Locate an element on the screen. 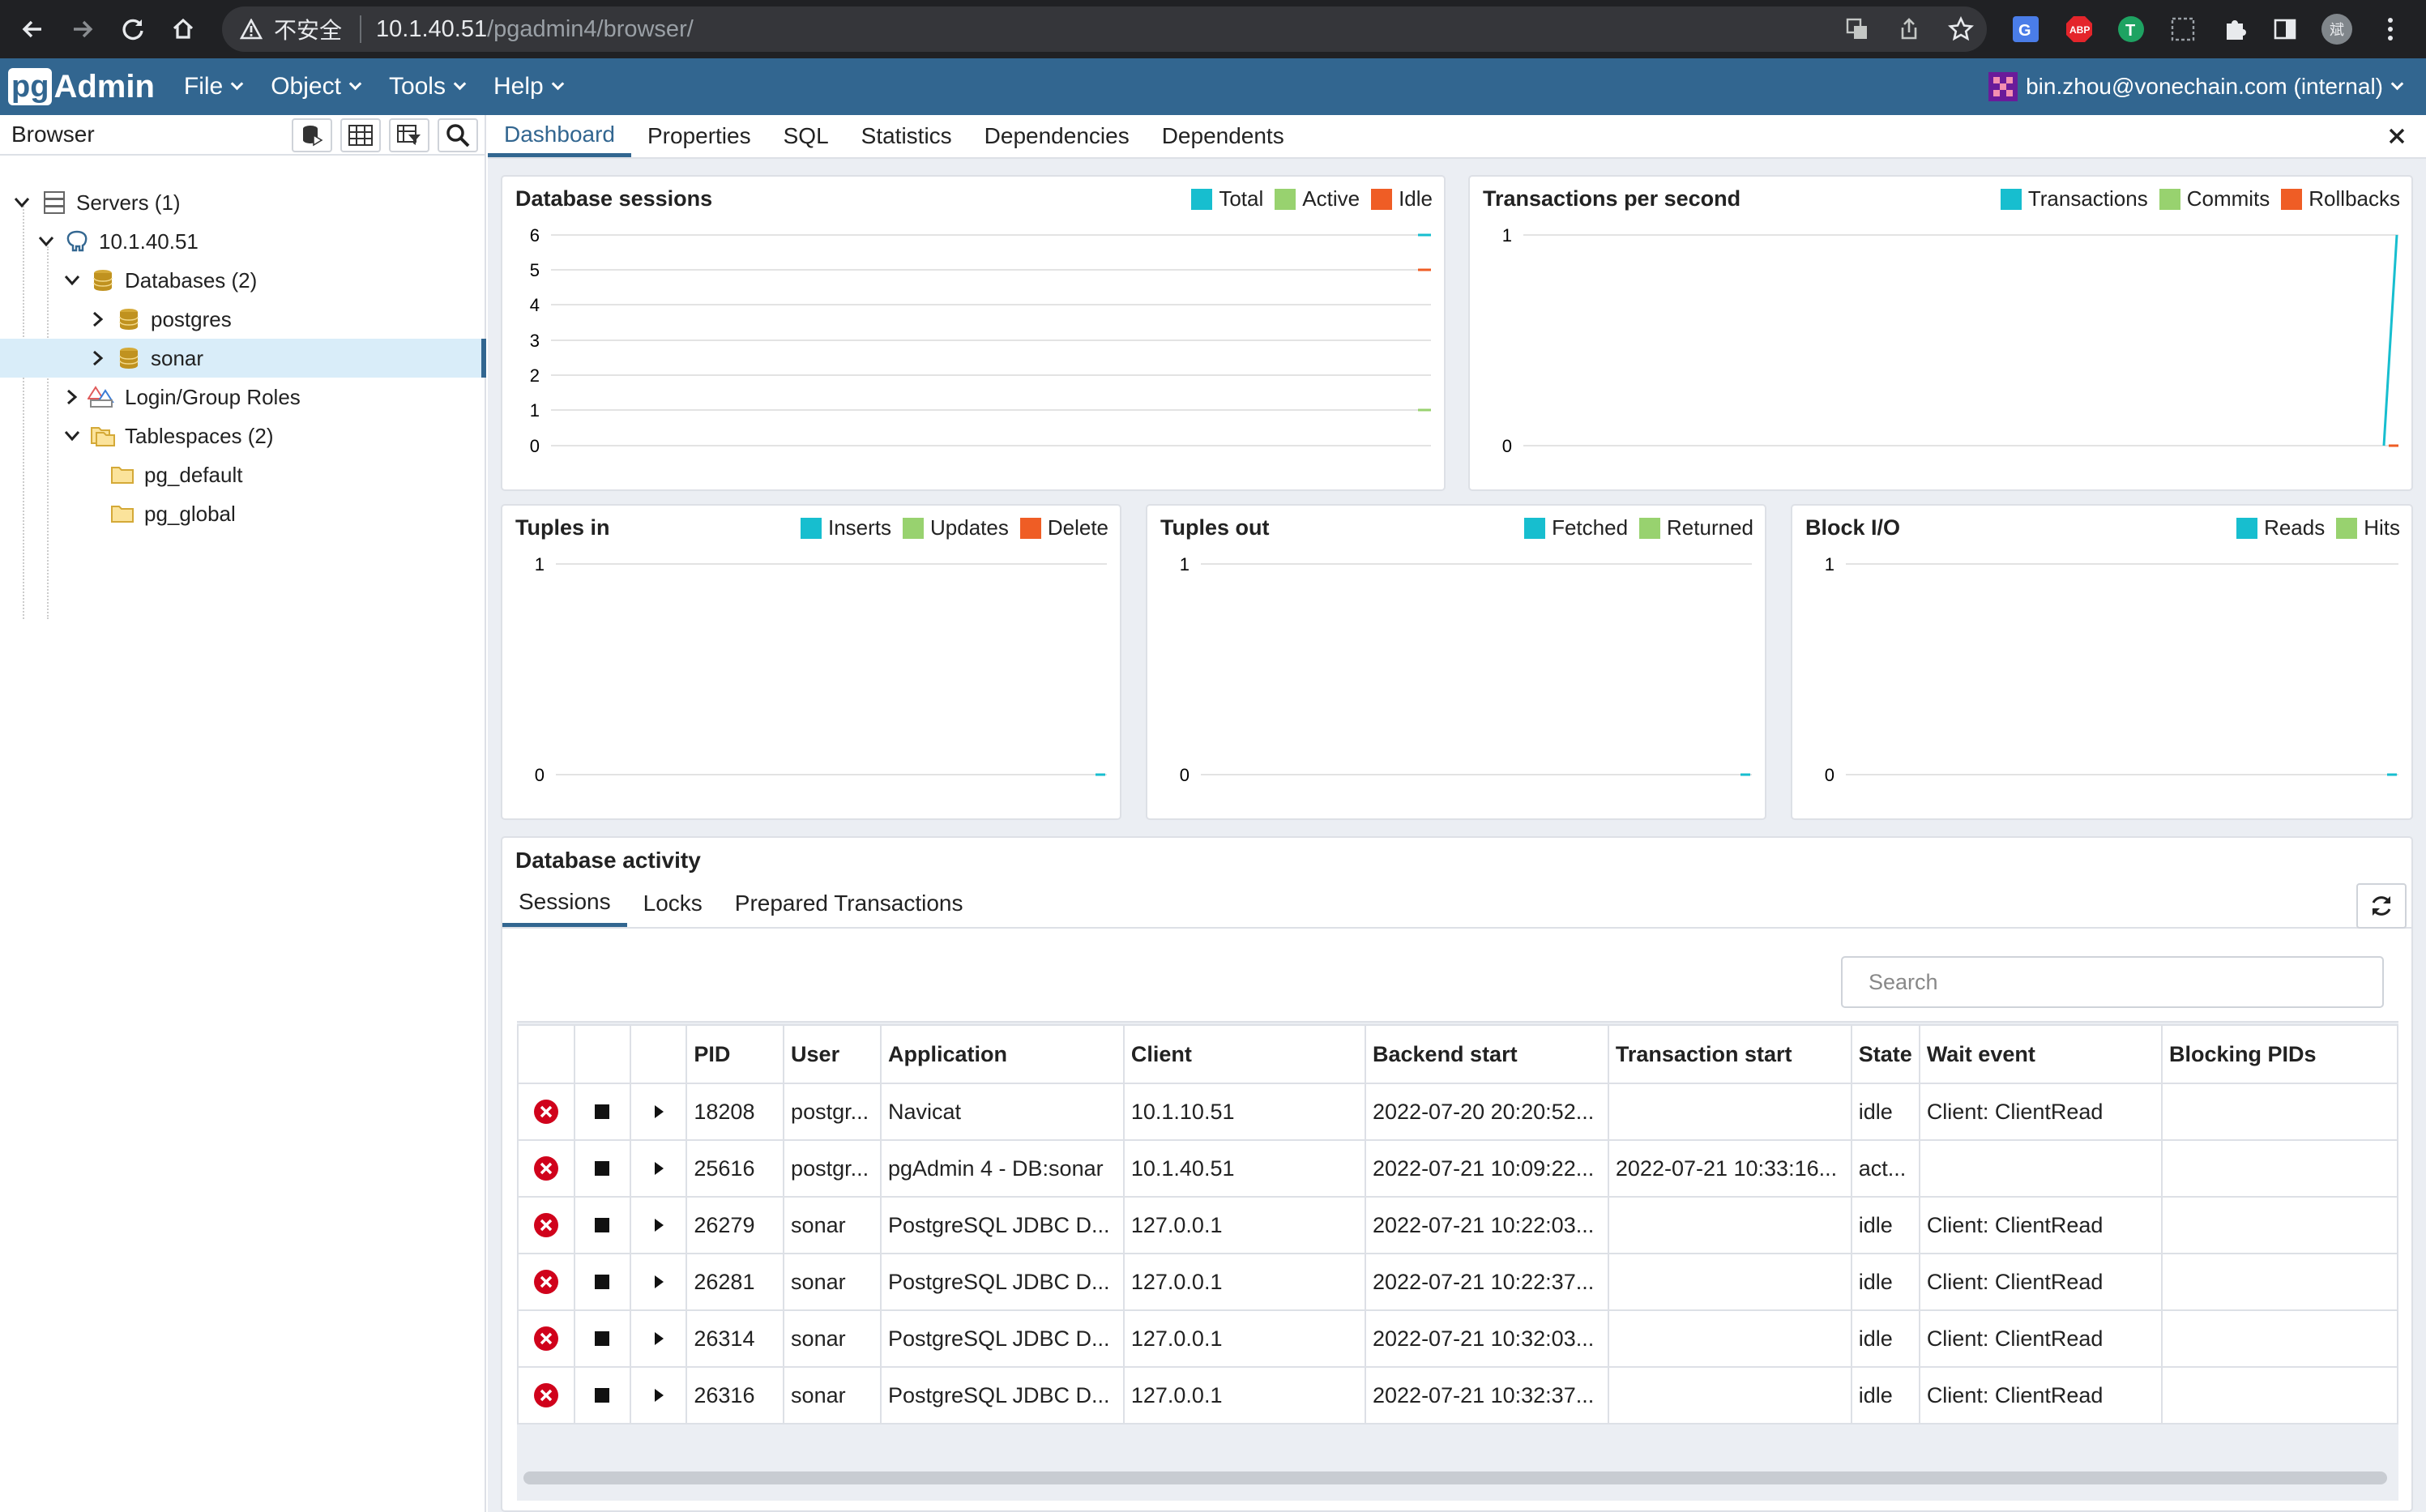  search-input is located at coordinates (2112, 982).